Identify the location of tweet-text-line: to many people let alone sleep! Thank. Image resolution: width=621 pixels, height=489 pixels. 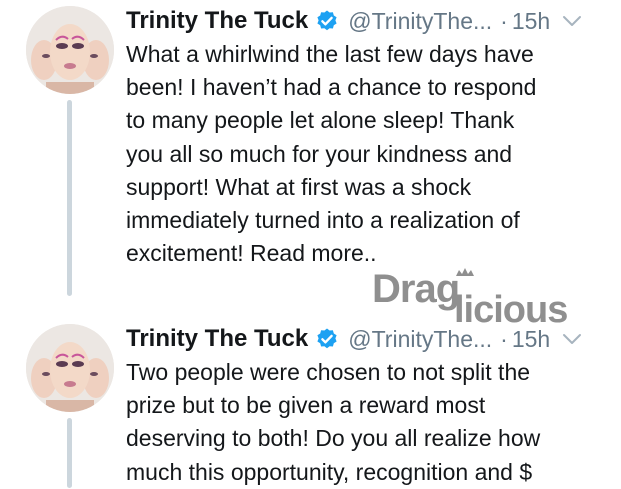
(320, 120).